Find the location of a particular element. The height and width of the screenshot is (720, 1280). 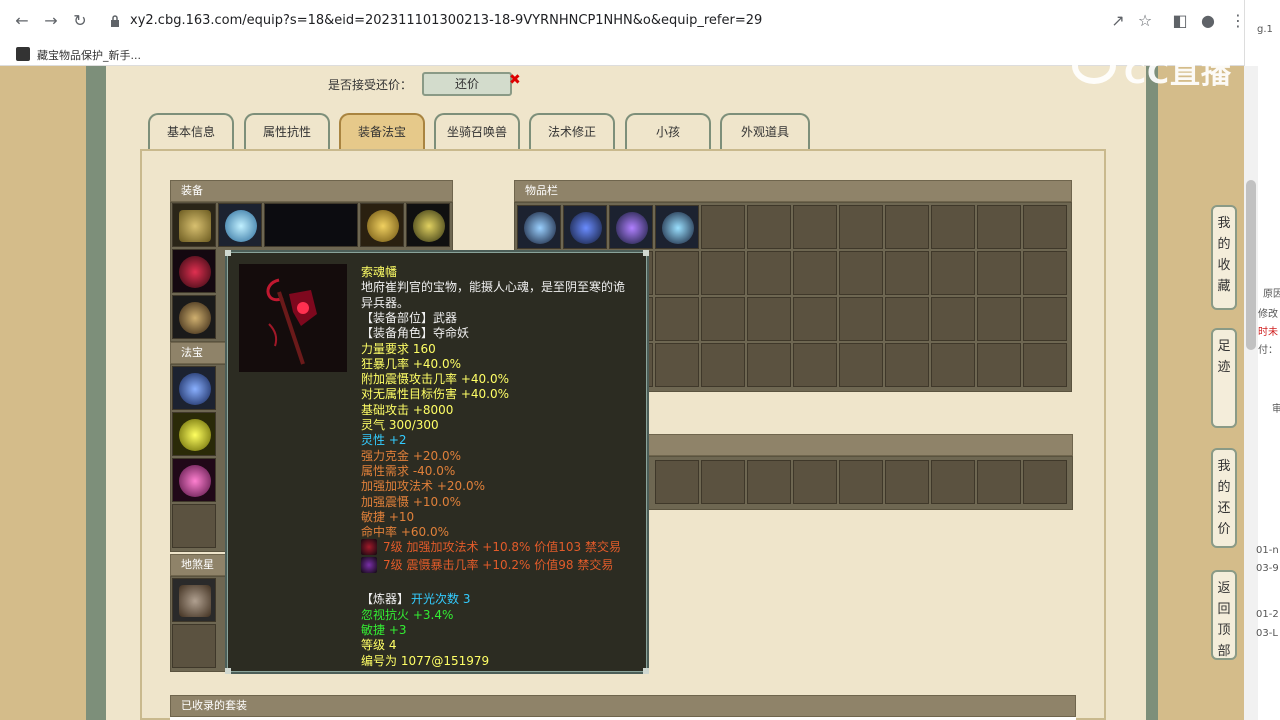

tab-equipment: 装备法宝 is located at coordinates (382, 131).